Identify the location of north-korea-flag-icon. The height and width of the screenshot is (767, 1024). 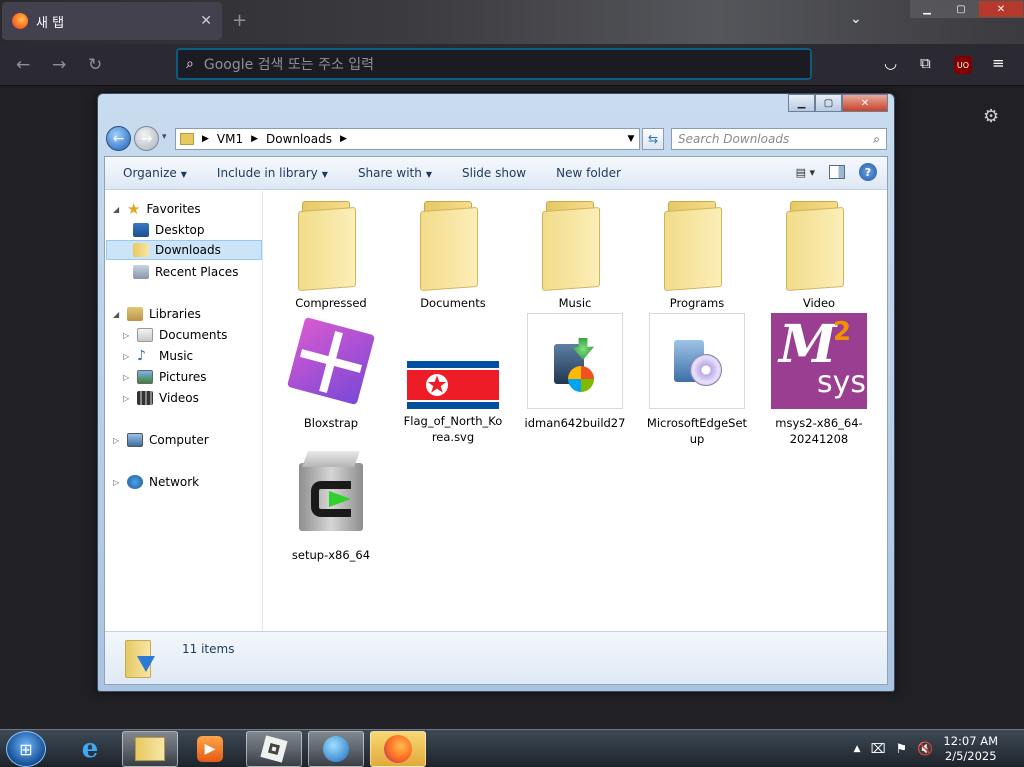
(453, 385).